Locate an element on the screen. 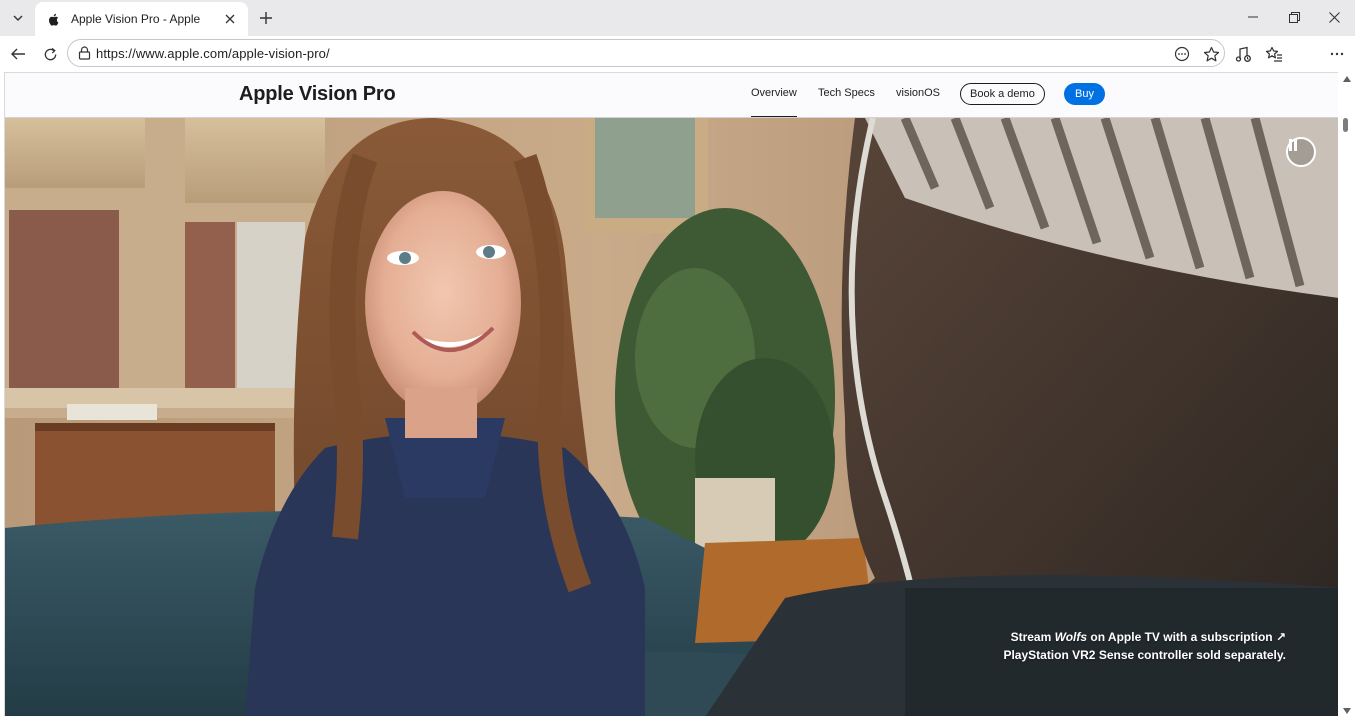 The width and height of the screenshot is (1355, 720). minimize-icon is located at coordinates (1253, 17).